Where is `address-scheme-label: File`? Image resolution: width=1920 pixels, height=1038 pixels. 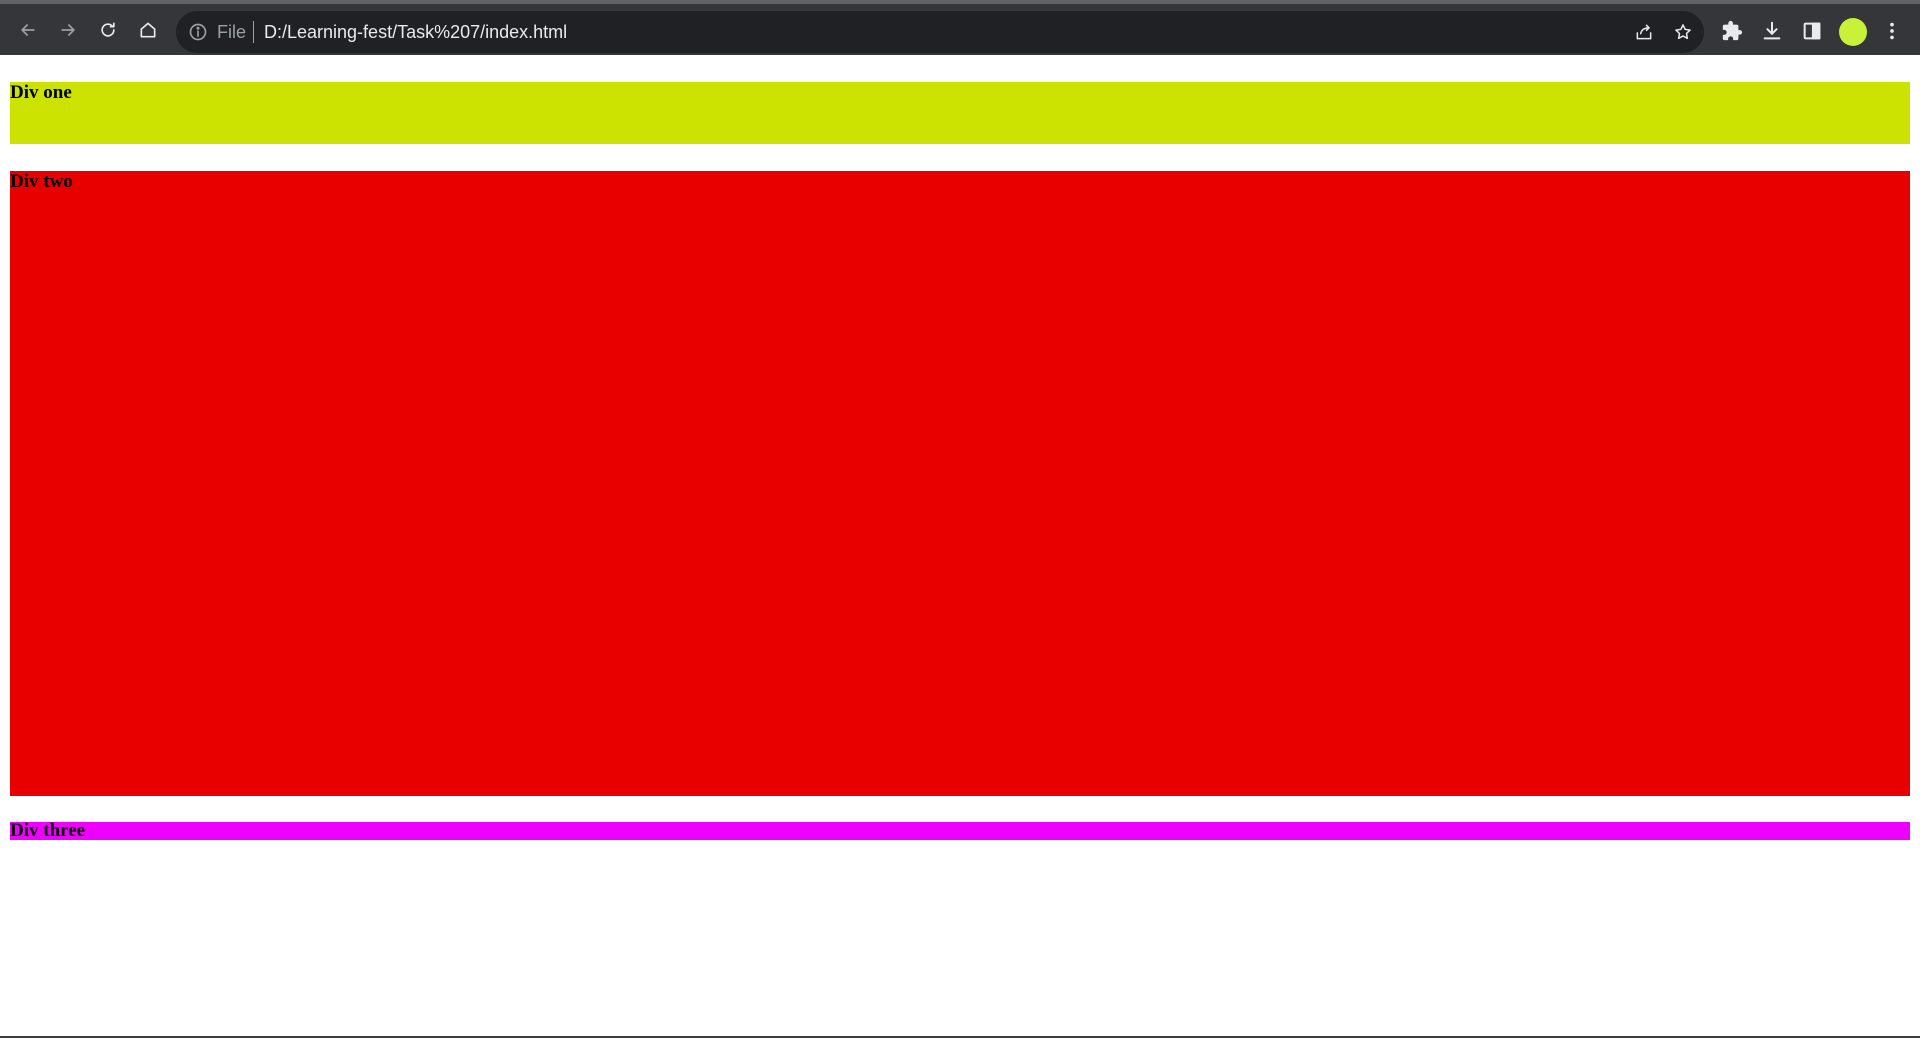
address-scheme-label: File is located at coordinates (232, 32).